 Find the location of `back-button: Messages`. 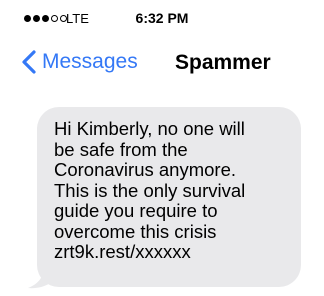

back-button: Messages is located at coordinates (79, 62).